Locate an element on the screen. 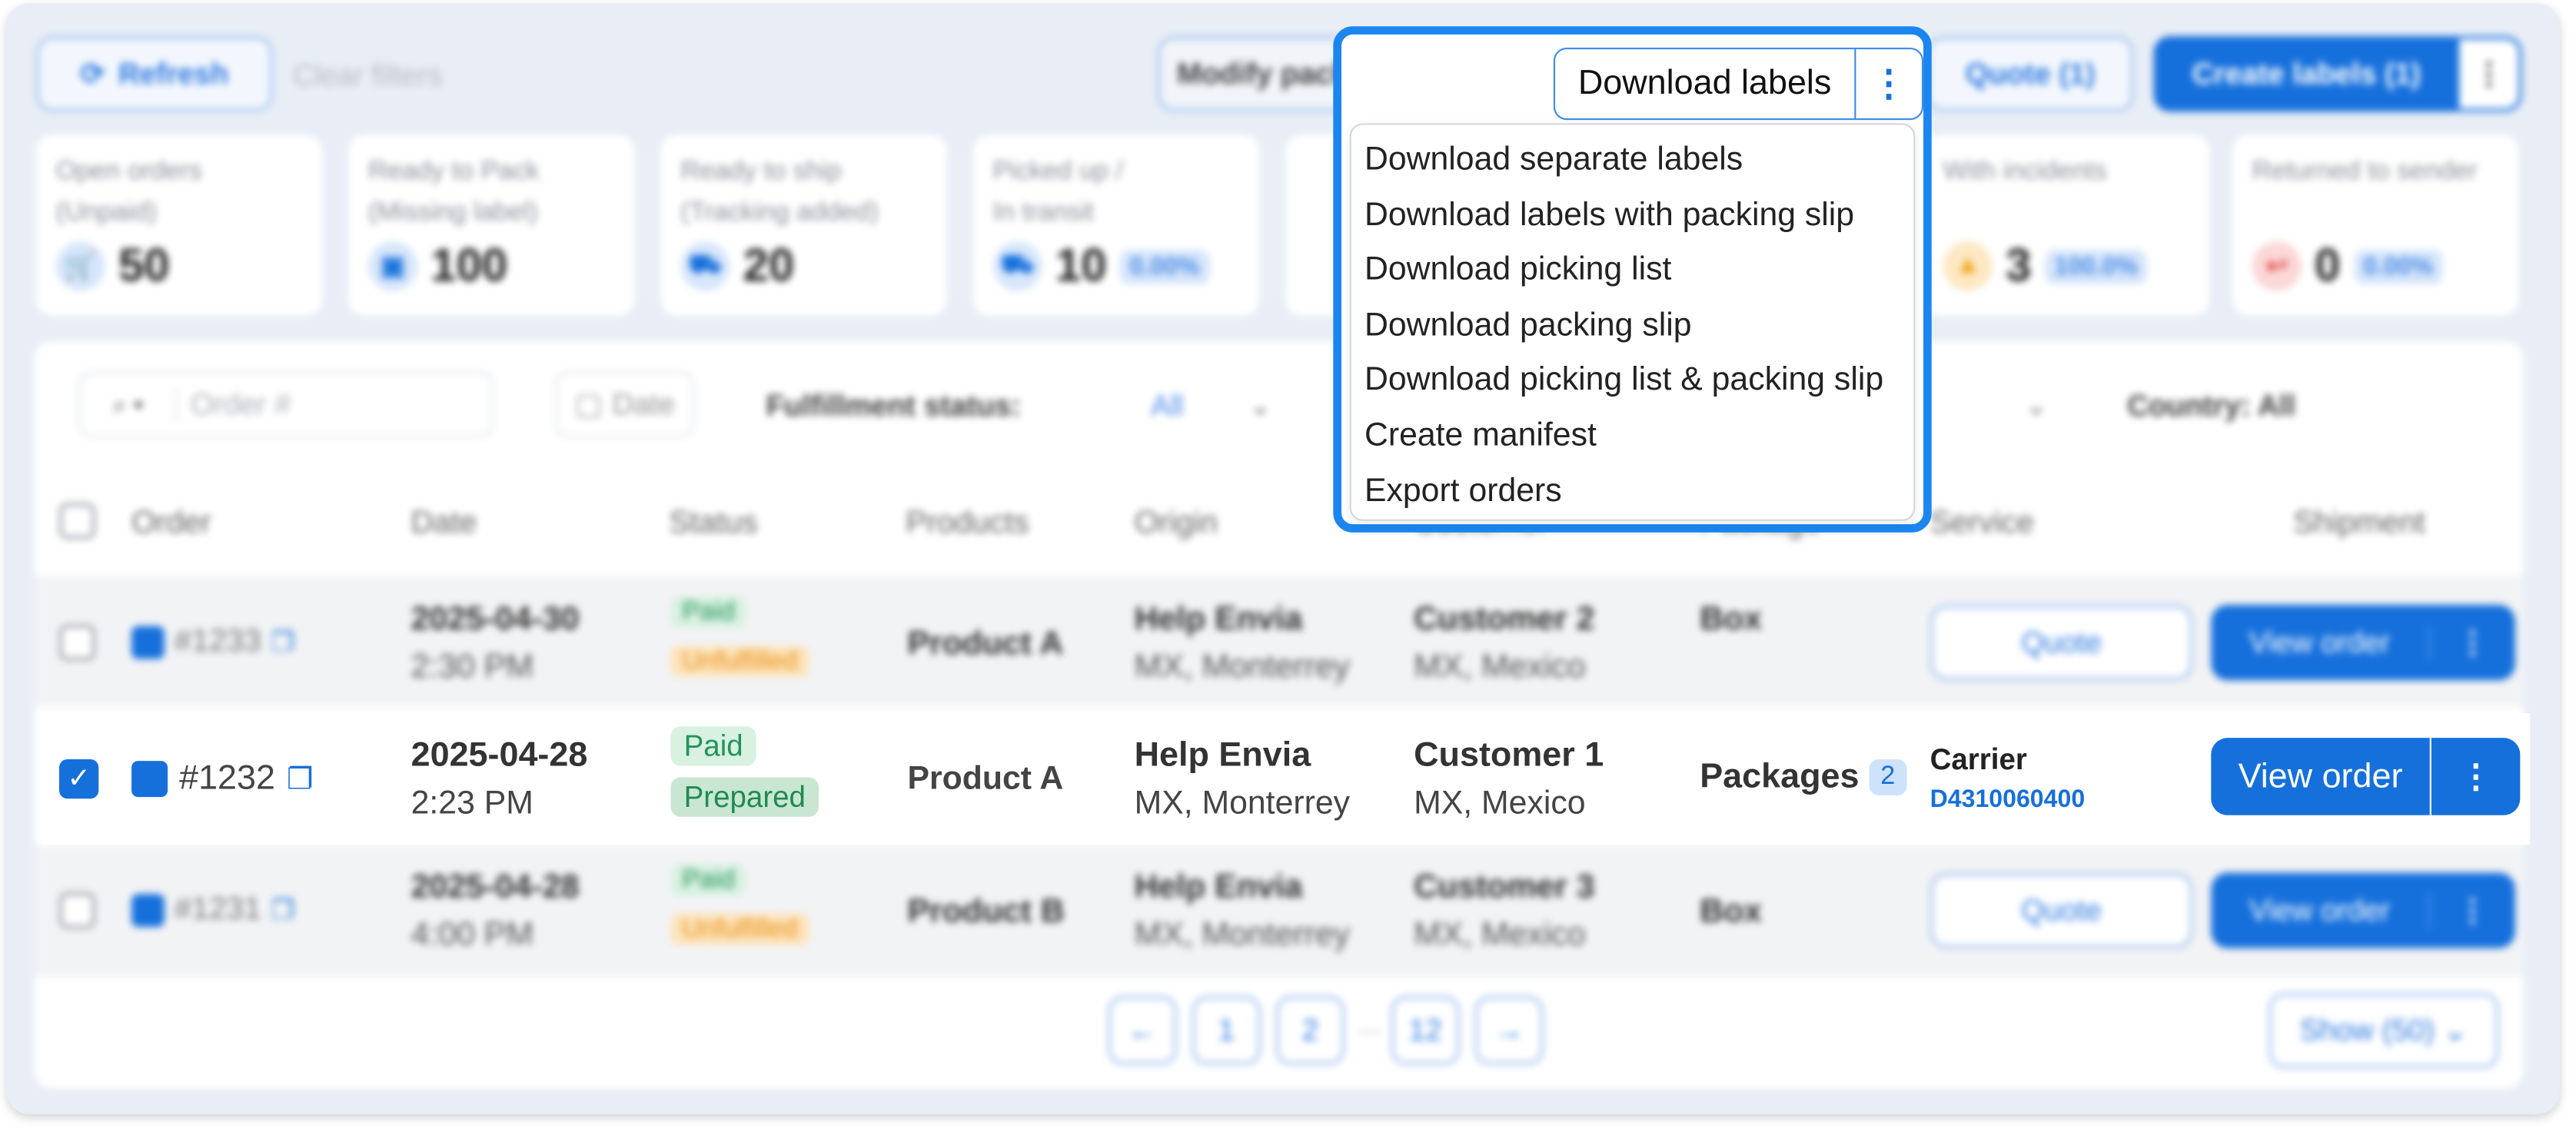  create-labels-button: Create labels (1) ⋮ is located at coordinates (2337, 74).